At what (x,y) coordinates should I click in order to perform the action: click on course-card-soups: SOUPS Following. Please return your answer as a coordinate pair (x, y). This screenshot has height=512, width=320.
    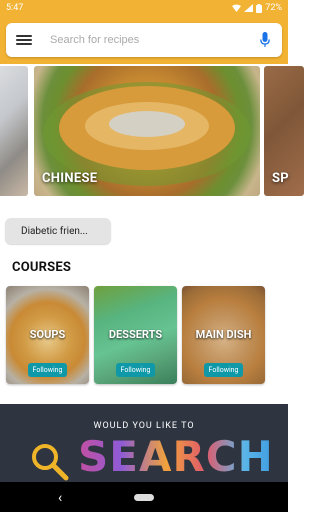
    Looking at the image, I should click on (47, 335).